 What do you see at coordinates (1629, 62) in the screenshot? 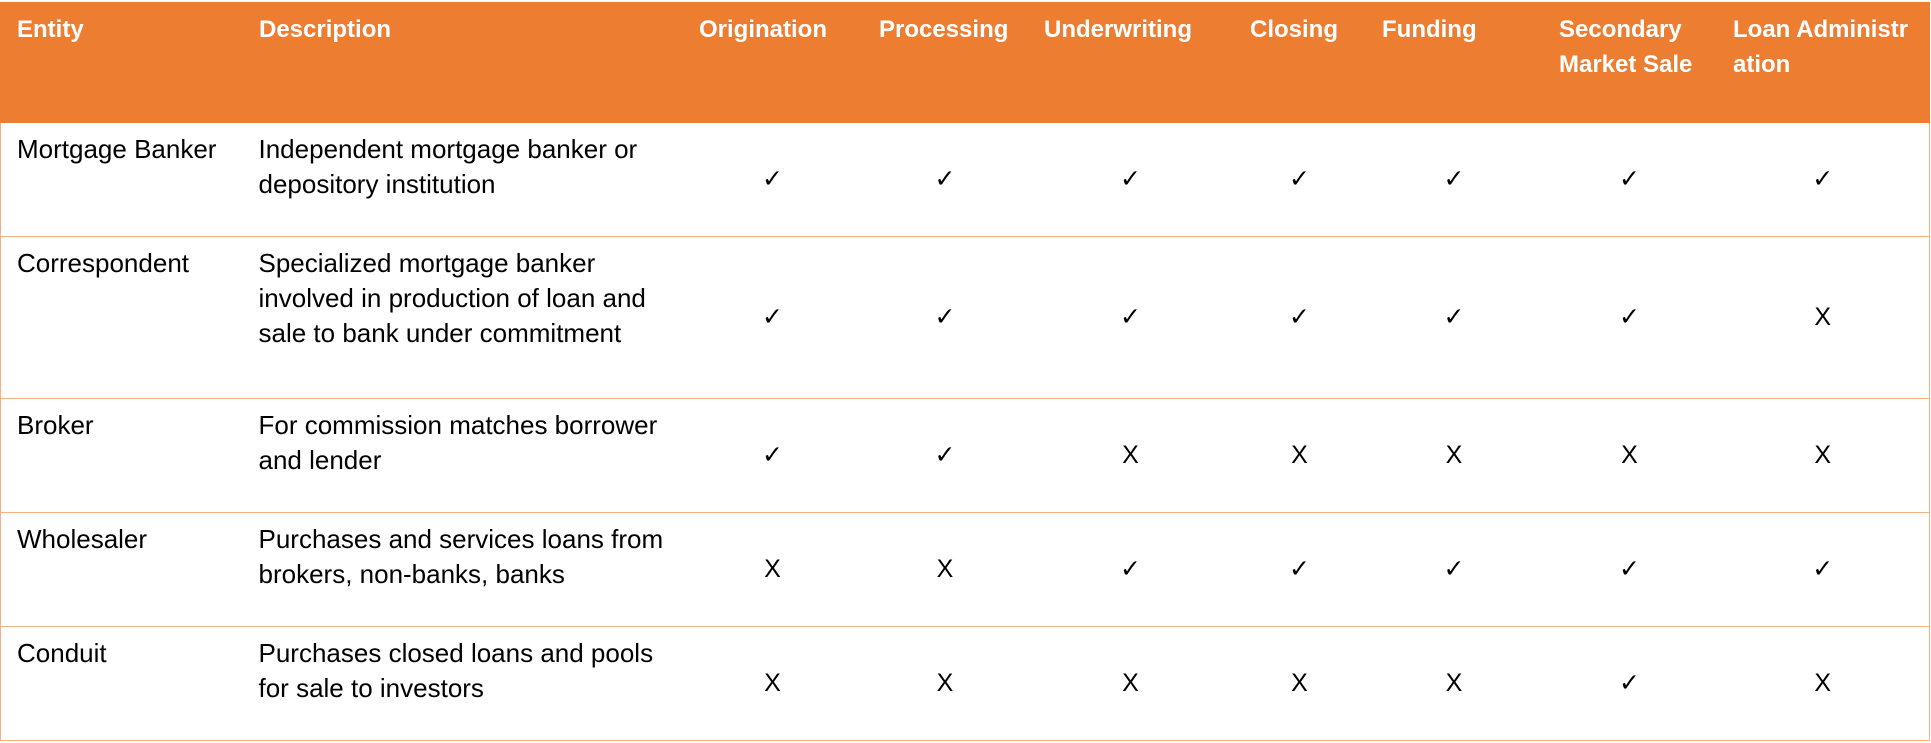
I see `header-secondary-market-sale: Secondary Market Sale` at bounding box center [1629, 62].